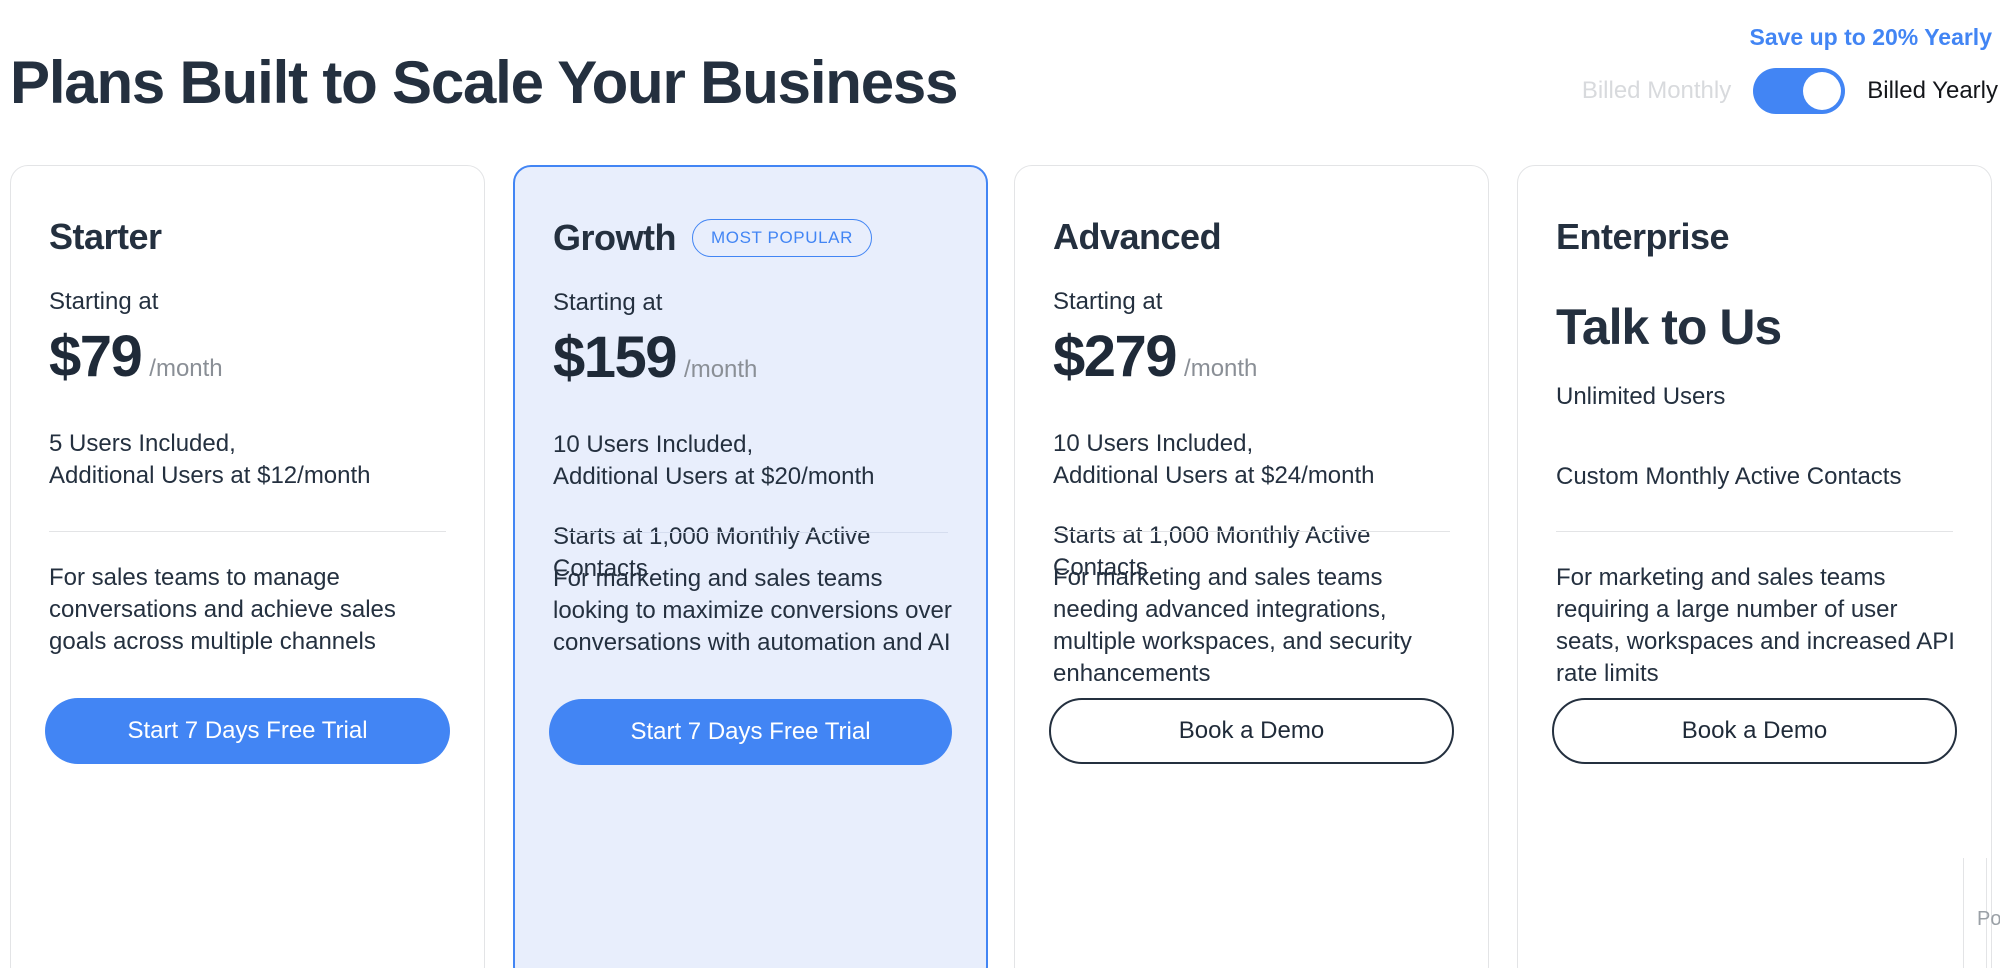 The image size is (2000, 968). I want to click on card-header: Starter, so click(247, 237).